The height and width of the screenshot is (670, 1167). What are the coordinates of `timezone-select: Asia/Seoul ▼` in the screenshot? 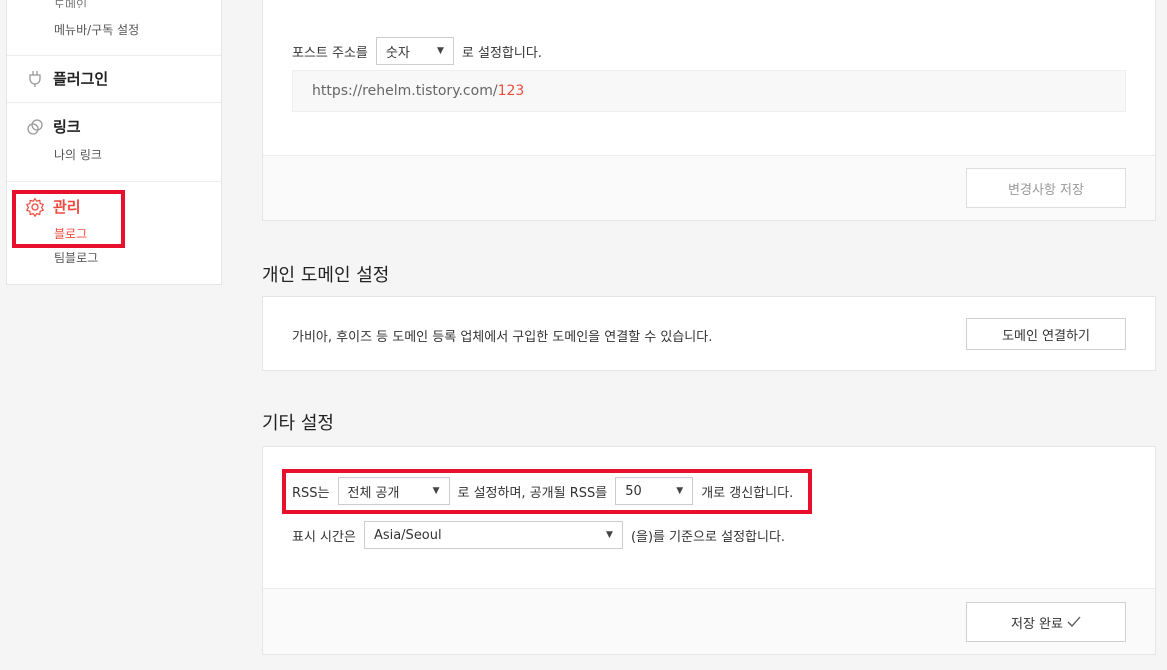 It's located at (493, 535).